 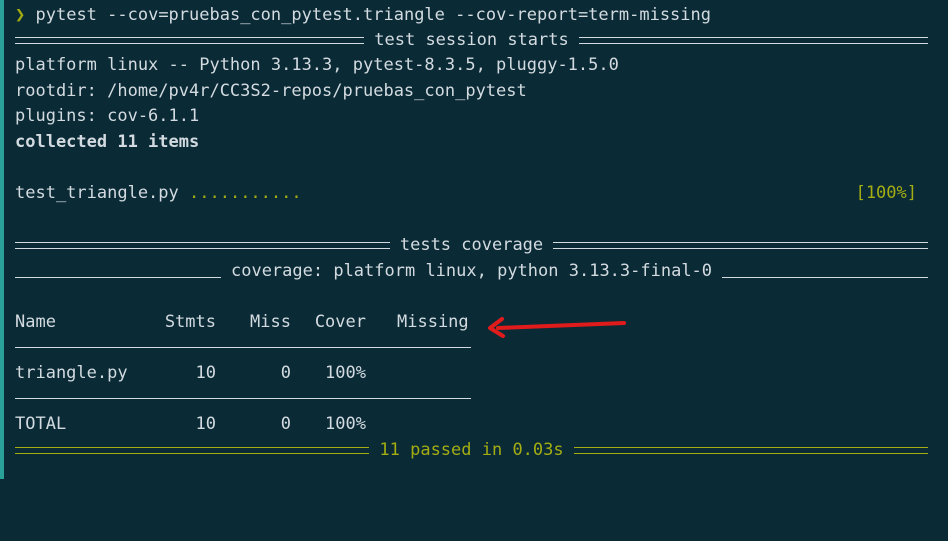 I want to click on table-header-row: Name Stmts Miss Cover Missing, so click(x=243, y=322).